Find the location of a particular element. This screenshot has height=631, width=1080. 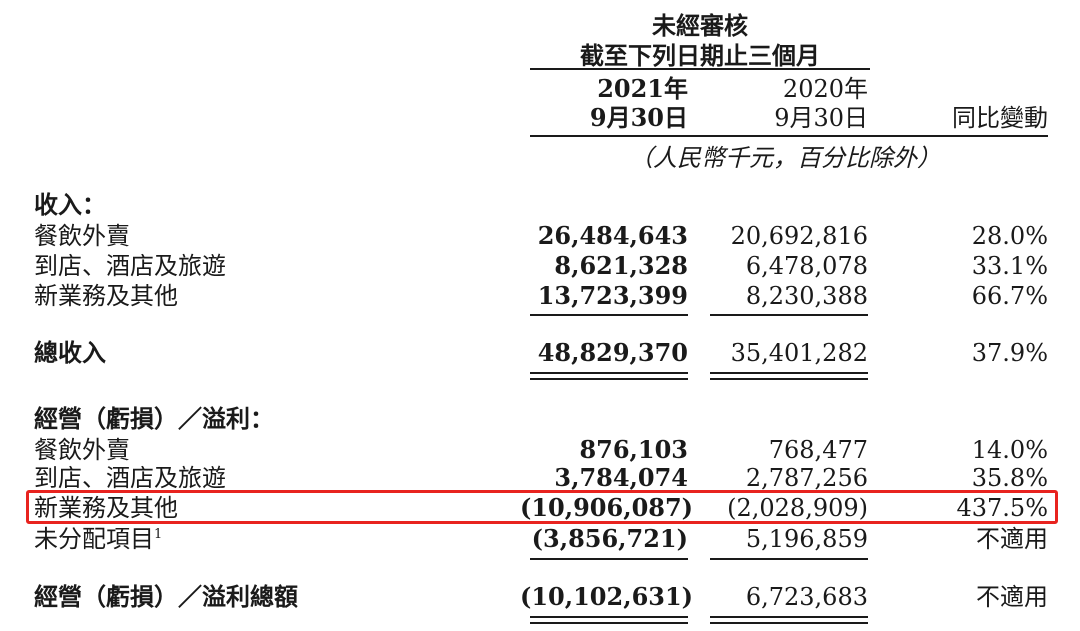

revenue-row-label: 餐飲外賣 is located at coordinates (82, 236).